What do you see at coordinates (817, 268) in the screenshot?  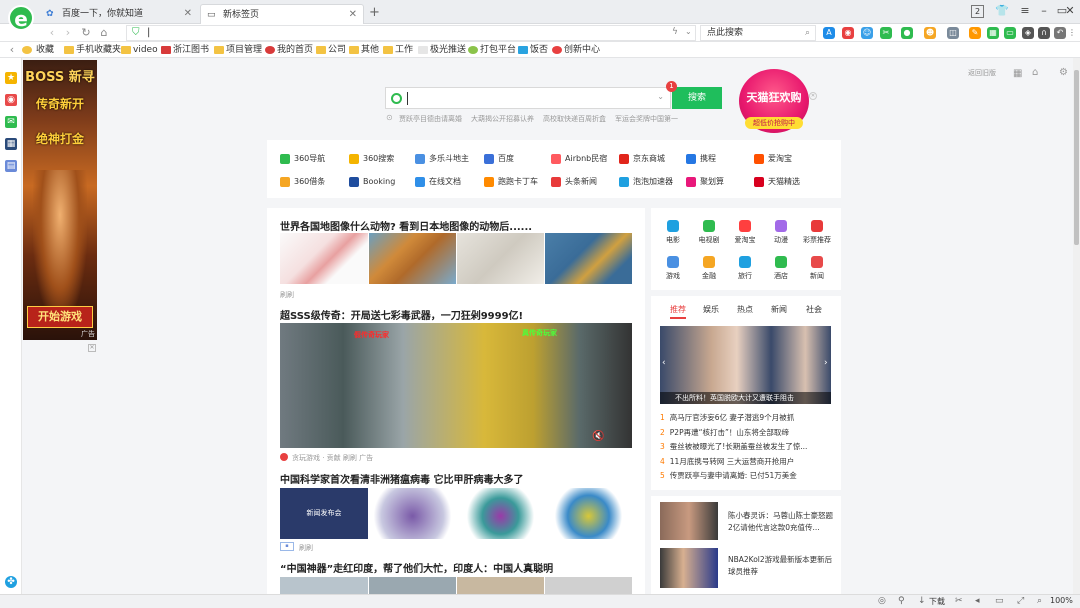 I see `category-item: 新闻` at bounding box center [817, 268].